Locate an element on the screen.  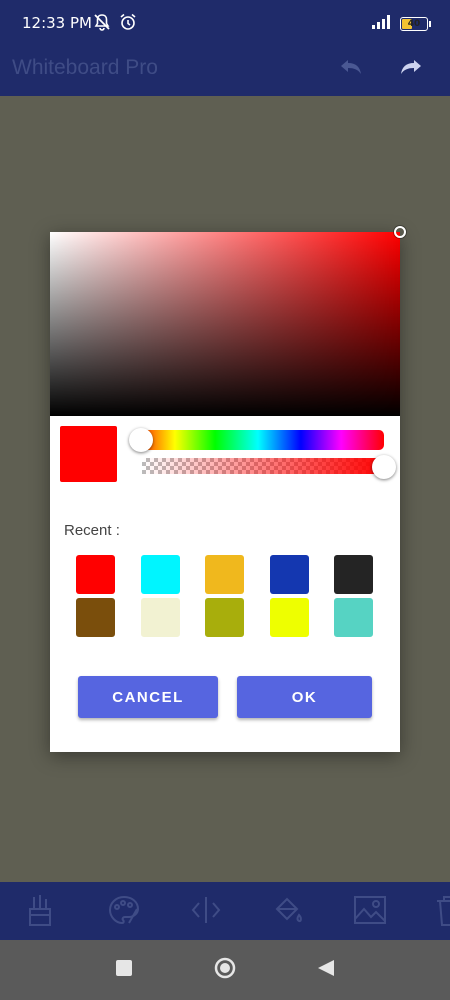
alpha-slider is located at coordinates (264, 466).